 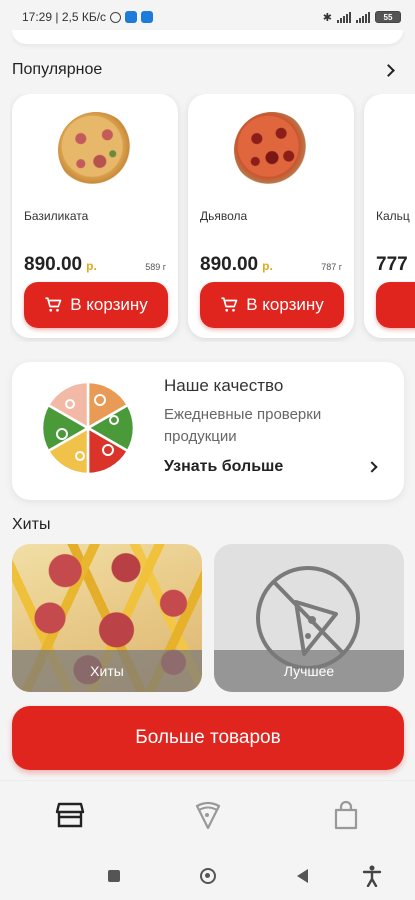 What do you see at coordinates (224, 216) in the screenshot?
I see `product-name: Дьявола` at bounding box center [224, 216].